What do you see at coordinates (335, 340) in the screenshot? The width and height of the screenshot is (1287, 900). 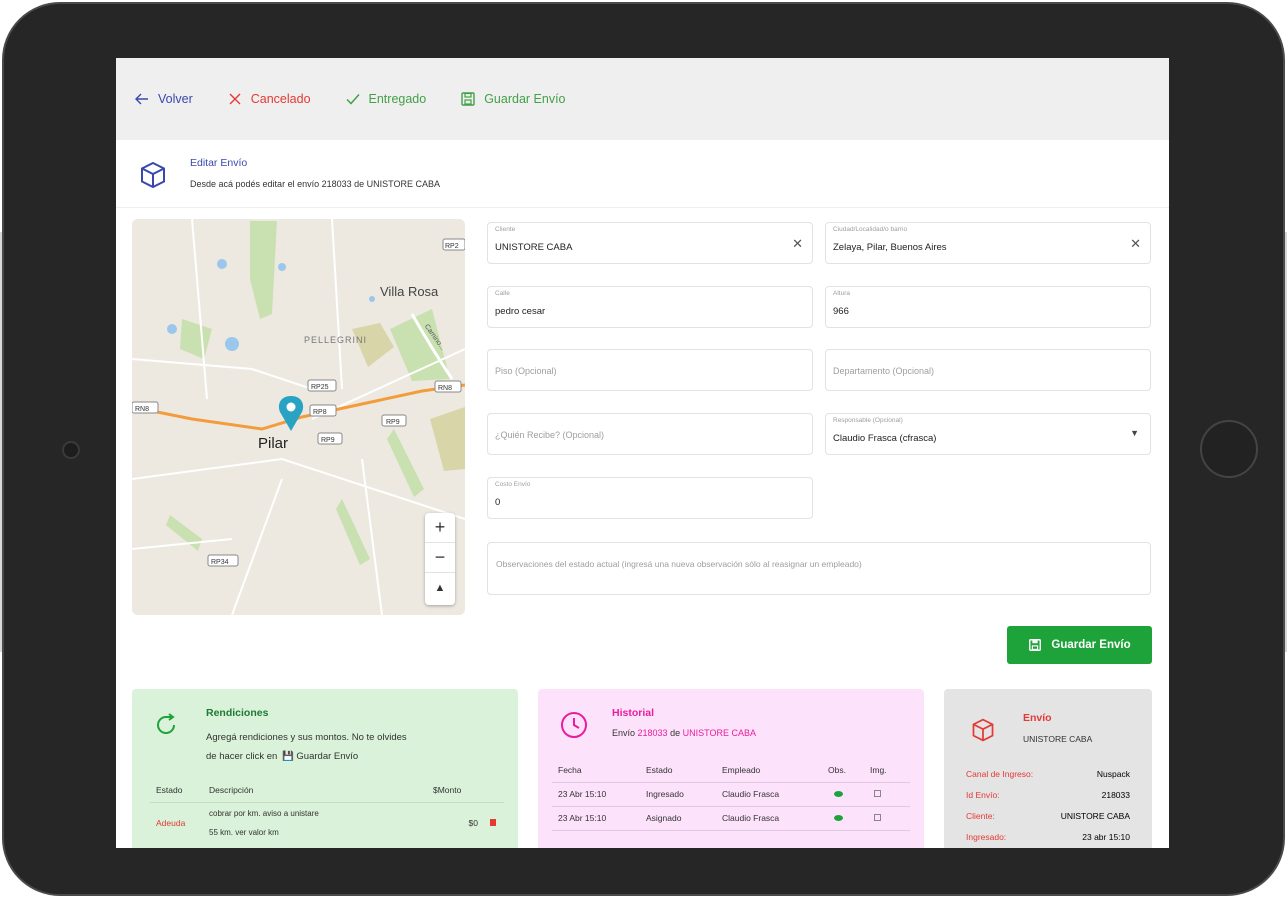 I see `map-label-pellegrini: PELLEGRINI` at bounding box center [335, 340].